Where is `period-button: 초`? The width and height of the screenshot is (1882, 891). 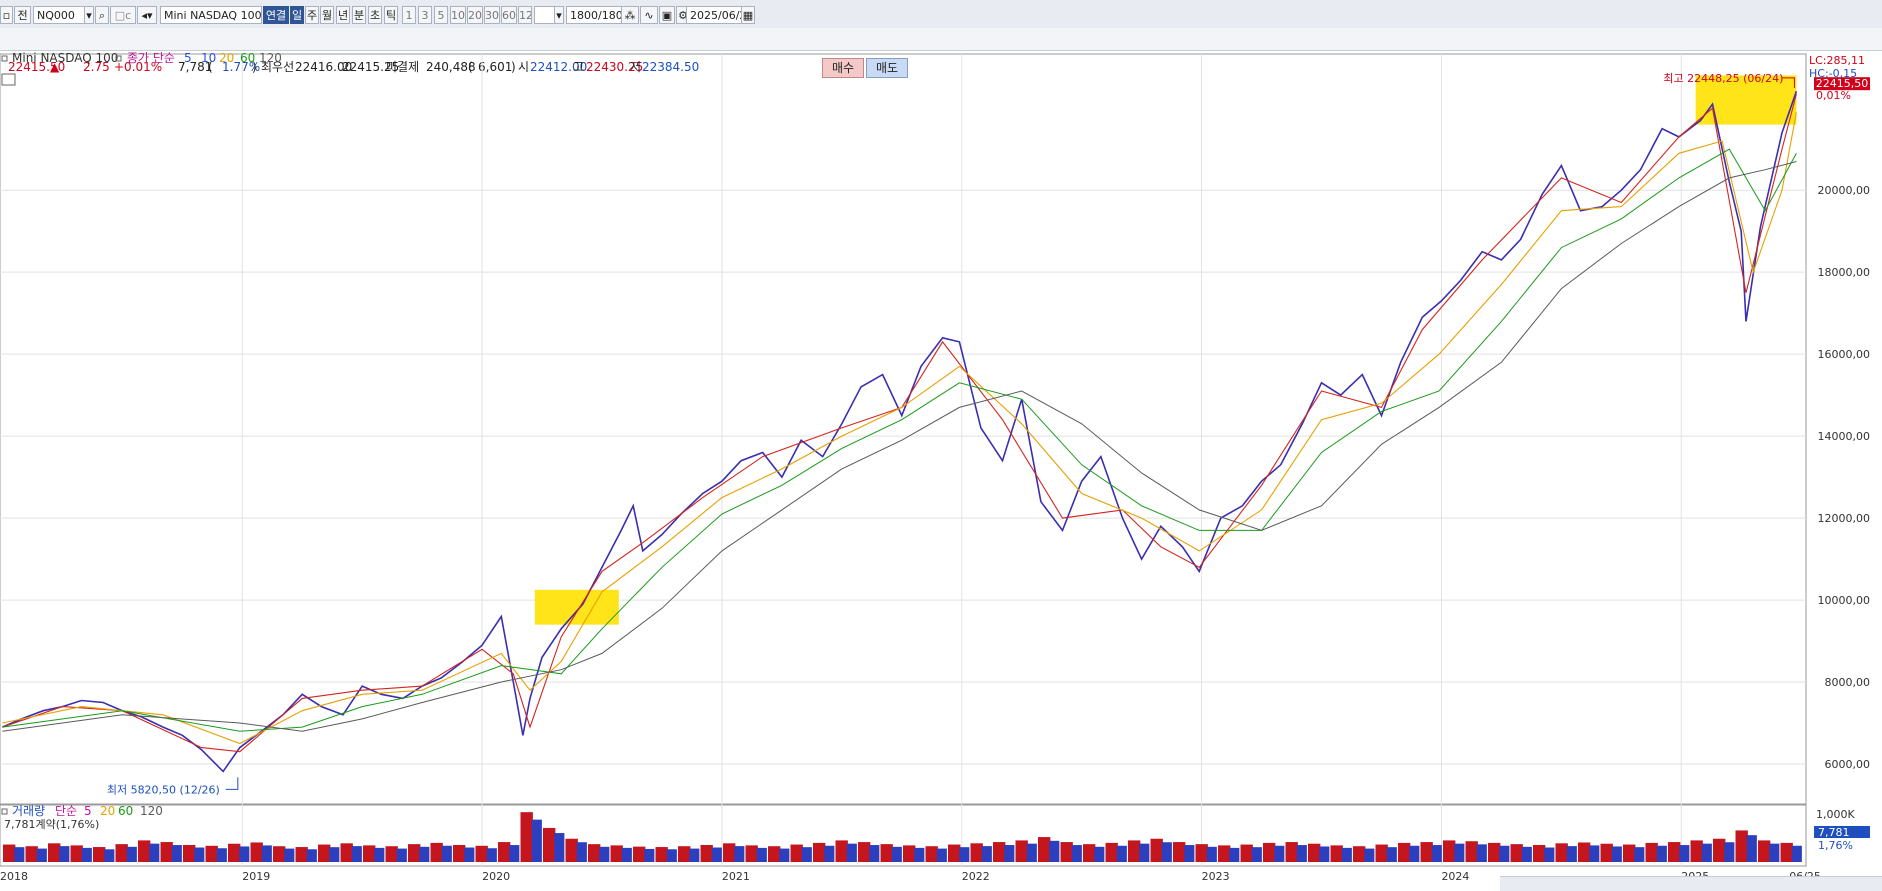 period-button: 초 is located at coordinates (375, 15).